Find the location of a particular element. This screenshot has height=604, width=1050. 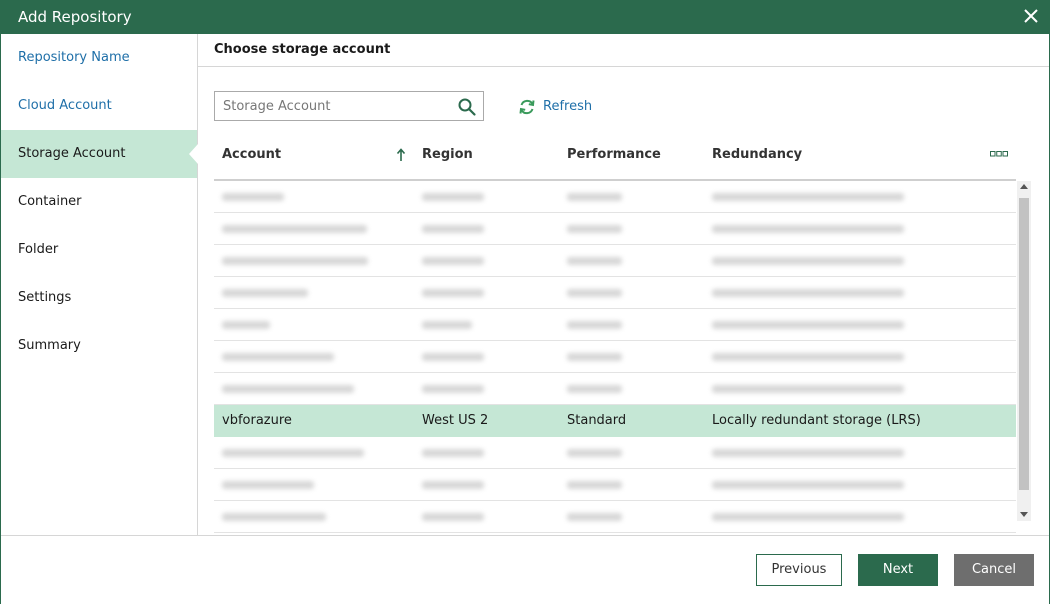

column-chooser-icon is located at coordinates (999, 154).